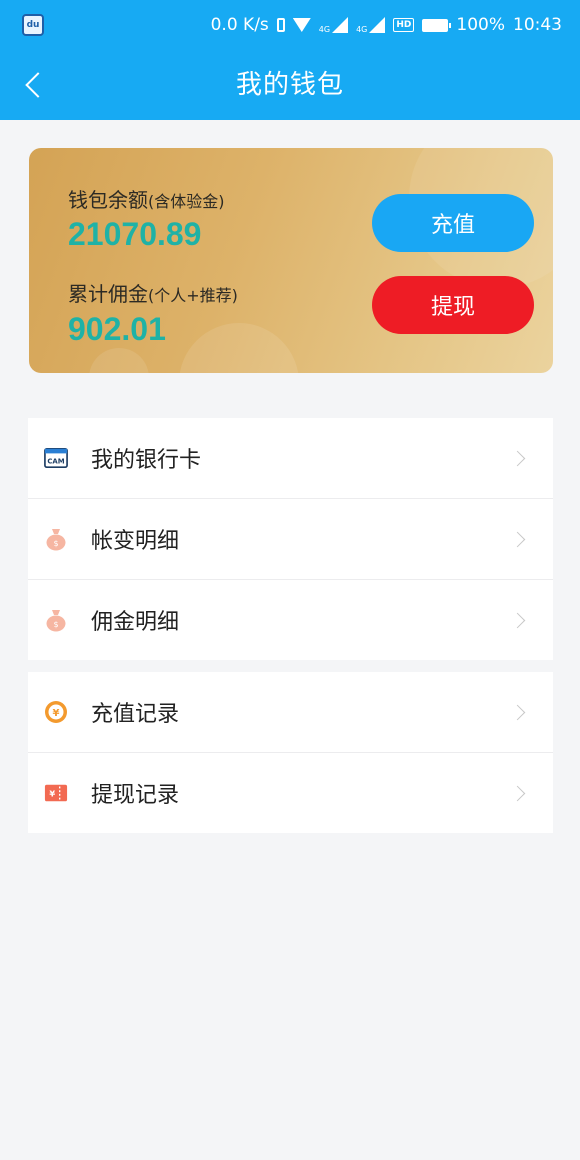 Image resolution: width=580 pixels, height=1160 pixels. I want to click on commission-value: 902.01, so click(117, 329).